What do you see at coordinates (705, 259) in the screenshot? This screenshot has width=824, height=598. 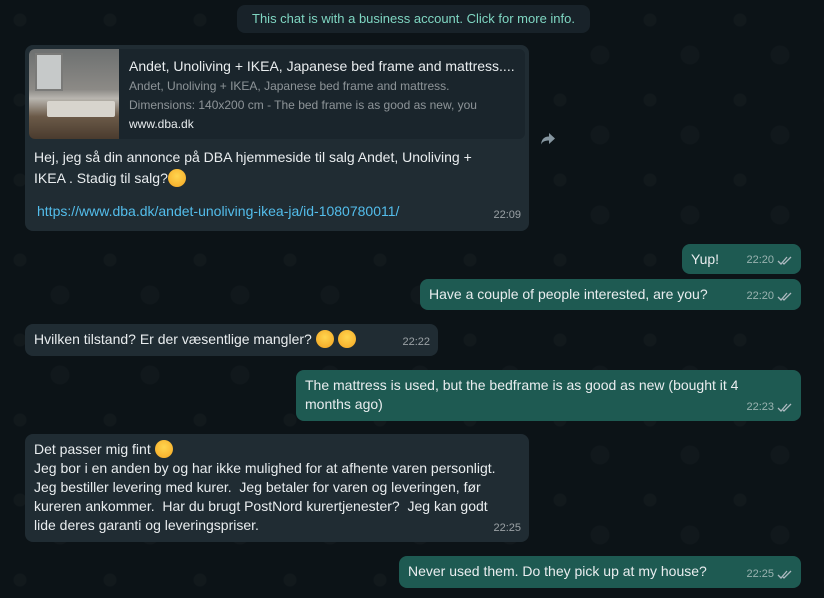 I see `message-text: Yup!` at bounding box center [705, 259].